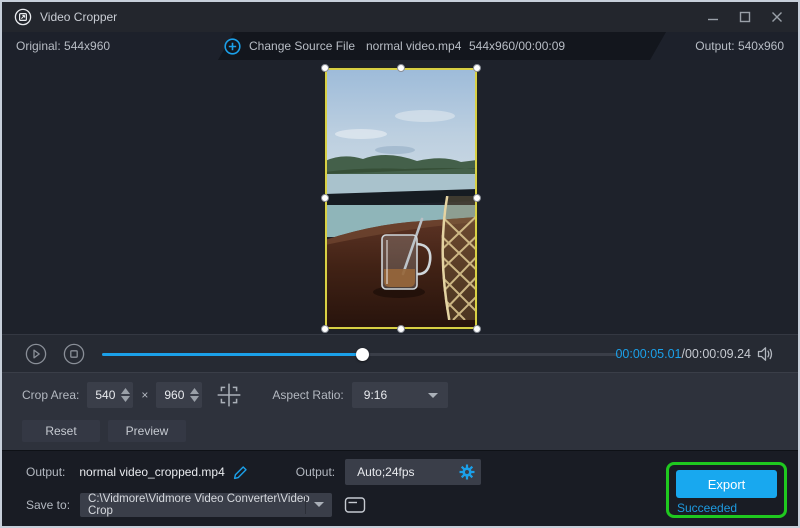  I want to click on change-source-file-label: Change Source File, so click(302, 46).